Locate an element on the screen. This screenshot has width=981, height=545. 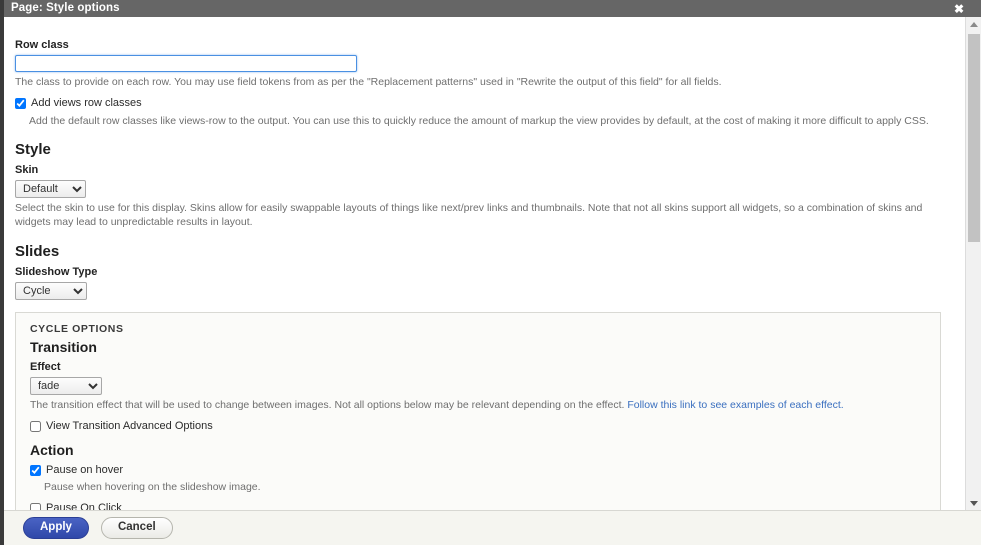
field-slideshow-type: Slideshow Type Cycle is located at coordinates (484, 283).